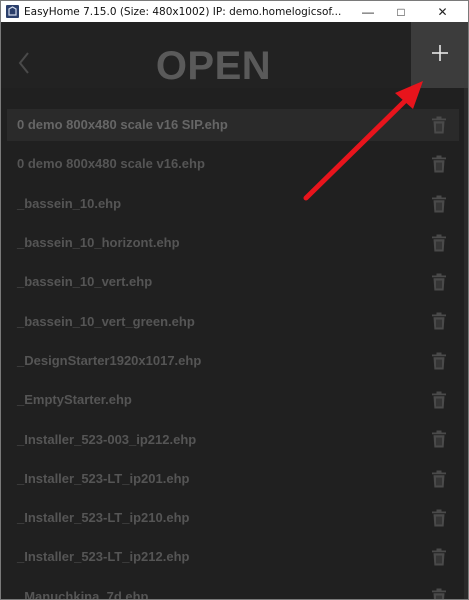 The image size is (469, 600). Describe the element at coordinates (82, 594) in the screenshot. I see `file-name: _Manuchkina_7d.ehp` at that location.